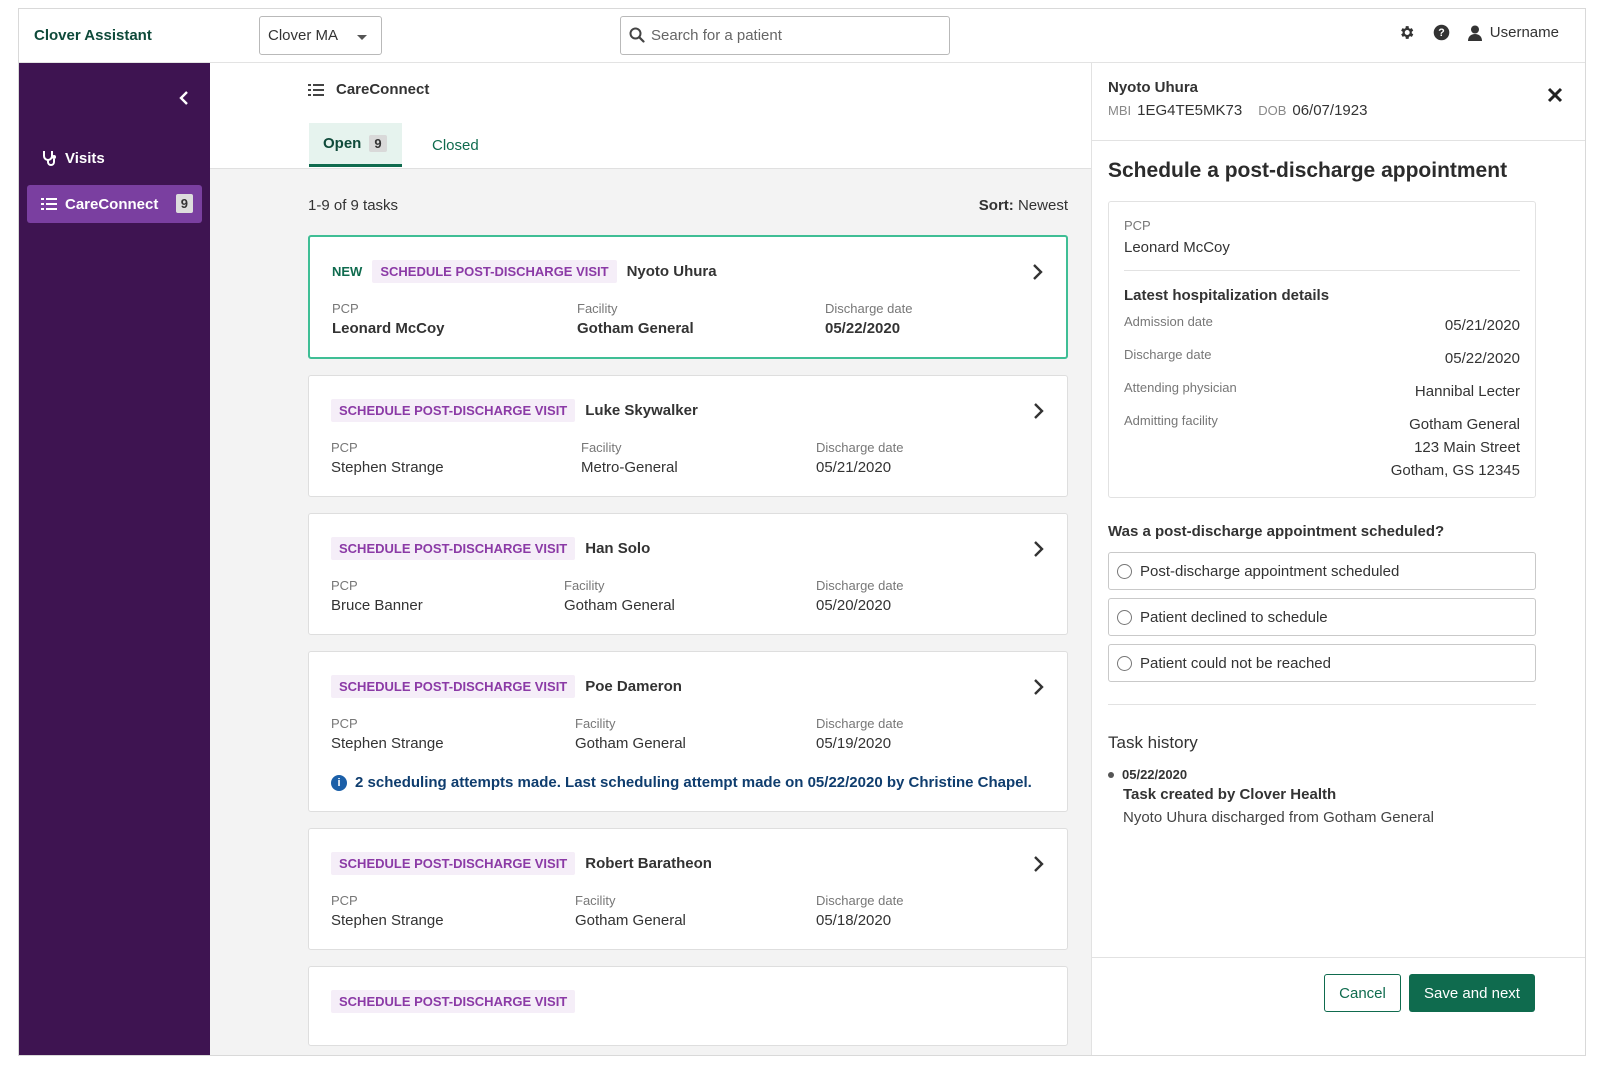  What do you see at coordinates (648, 863) in the screenshot?
I see `patient-name: Robert Baratheon` at bounding box center [648, 863].